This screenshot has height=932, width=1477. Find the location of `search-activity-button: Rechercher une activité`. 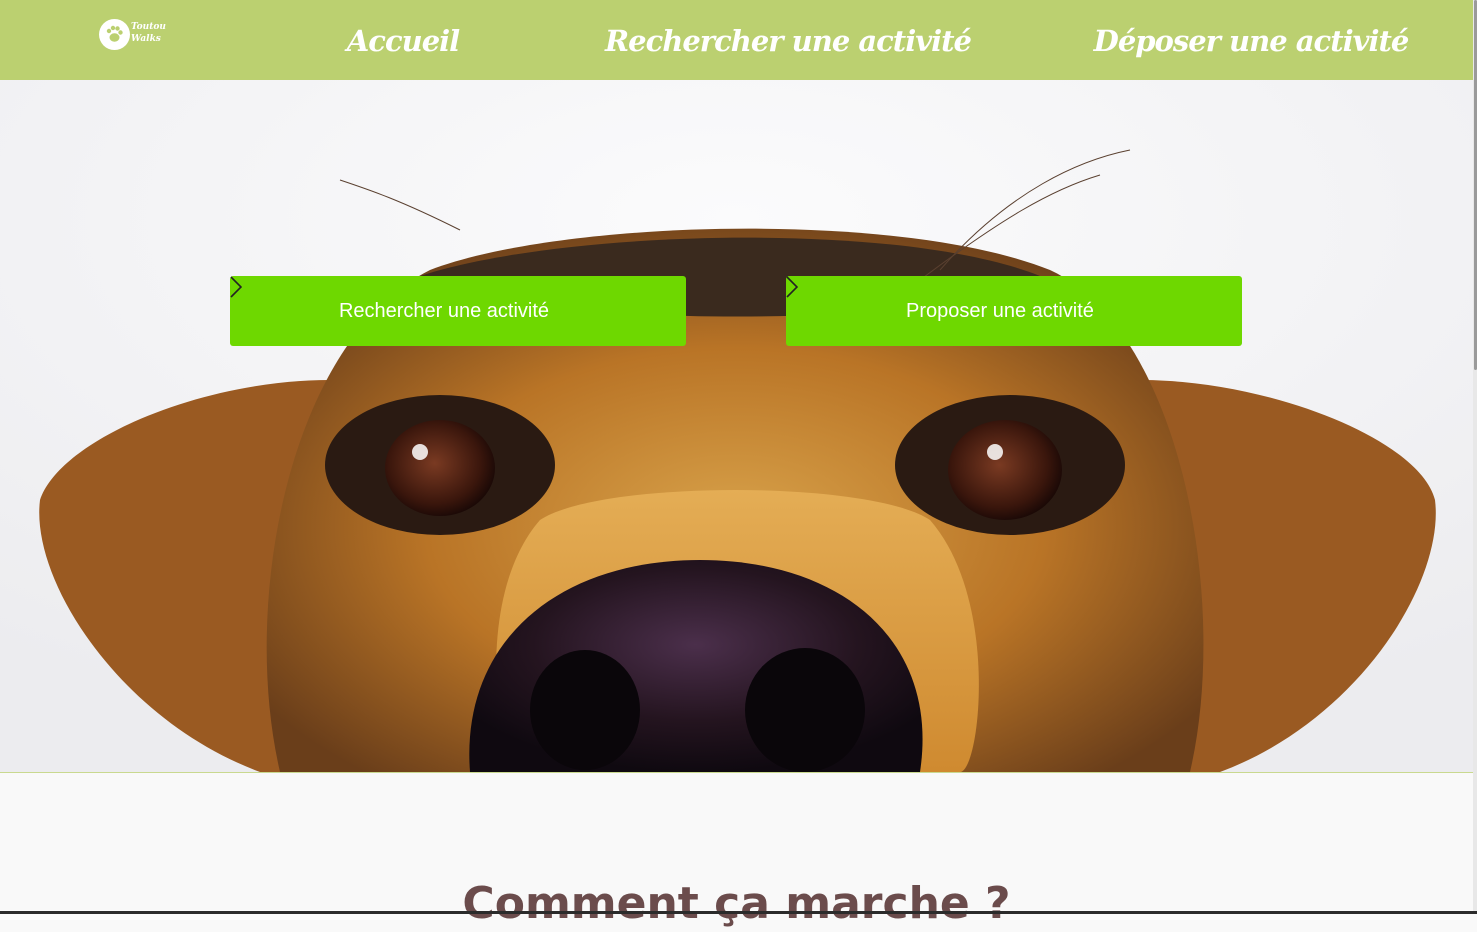

search-activity-button: Rechercher une activité is located at coordinates (458, 311).